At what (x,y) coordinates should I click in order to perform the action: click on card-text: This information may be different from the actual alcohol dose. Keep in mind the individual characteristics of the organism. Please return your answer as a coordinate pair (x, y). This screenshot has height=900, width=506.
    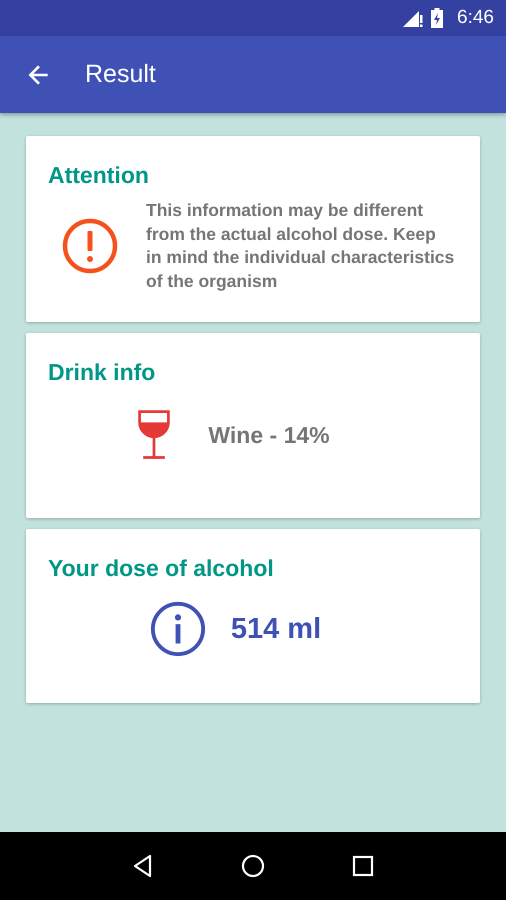
    Looking at the image, I should click on (301, 246).